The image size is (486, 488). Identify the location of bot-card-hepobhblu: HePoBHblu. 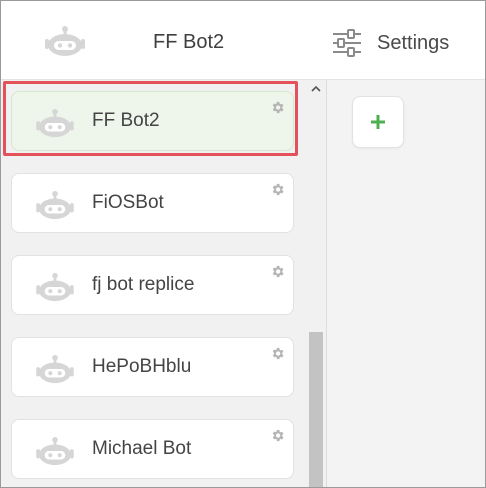
(152, 367).